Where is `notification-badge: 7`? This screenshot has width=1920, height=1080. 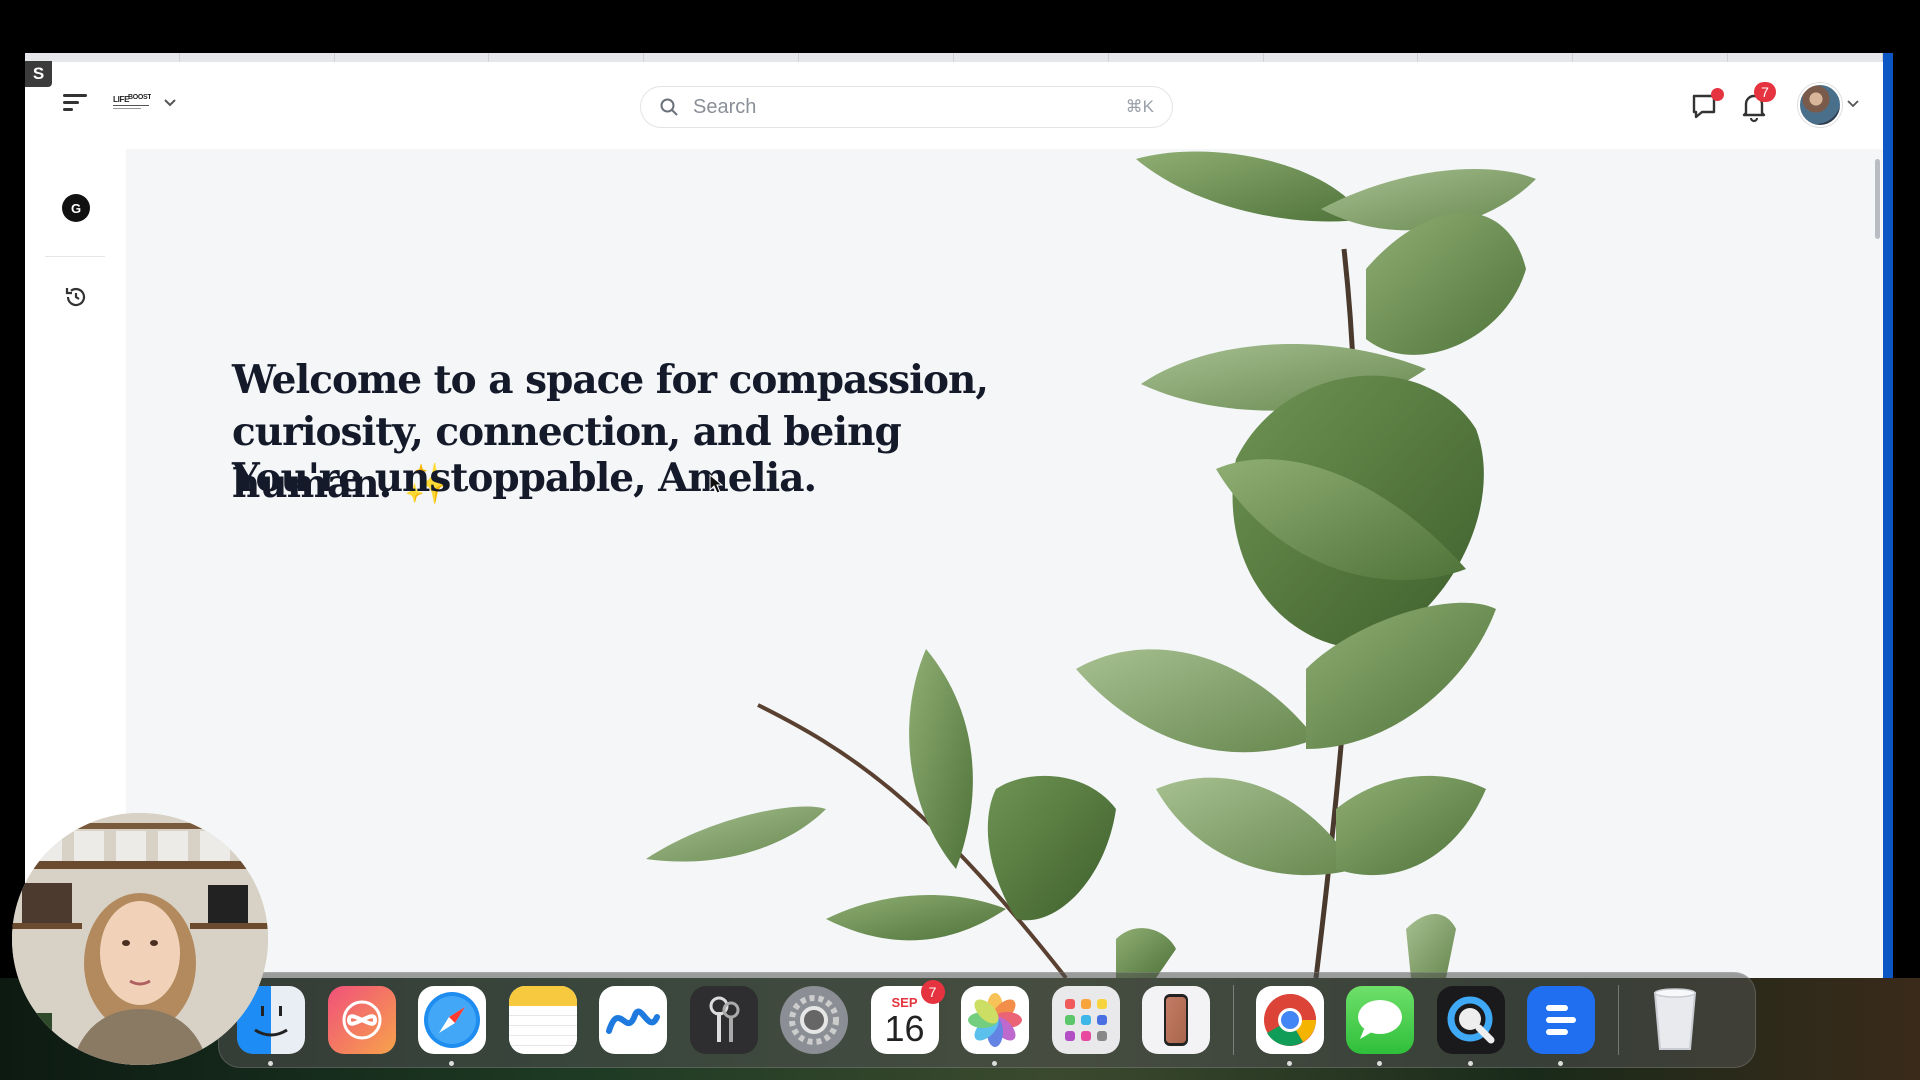
notification-badge: 7 is located at coordinates (1765, 92).